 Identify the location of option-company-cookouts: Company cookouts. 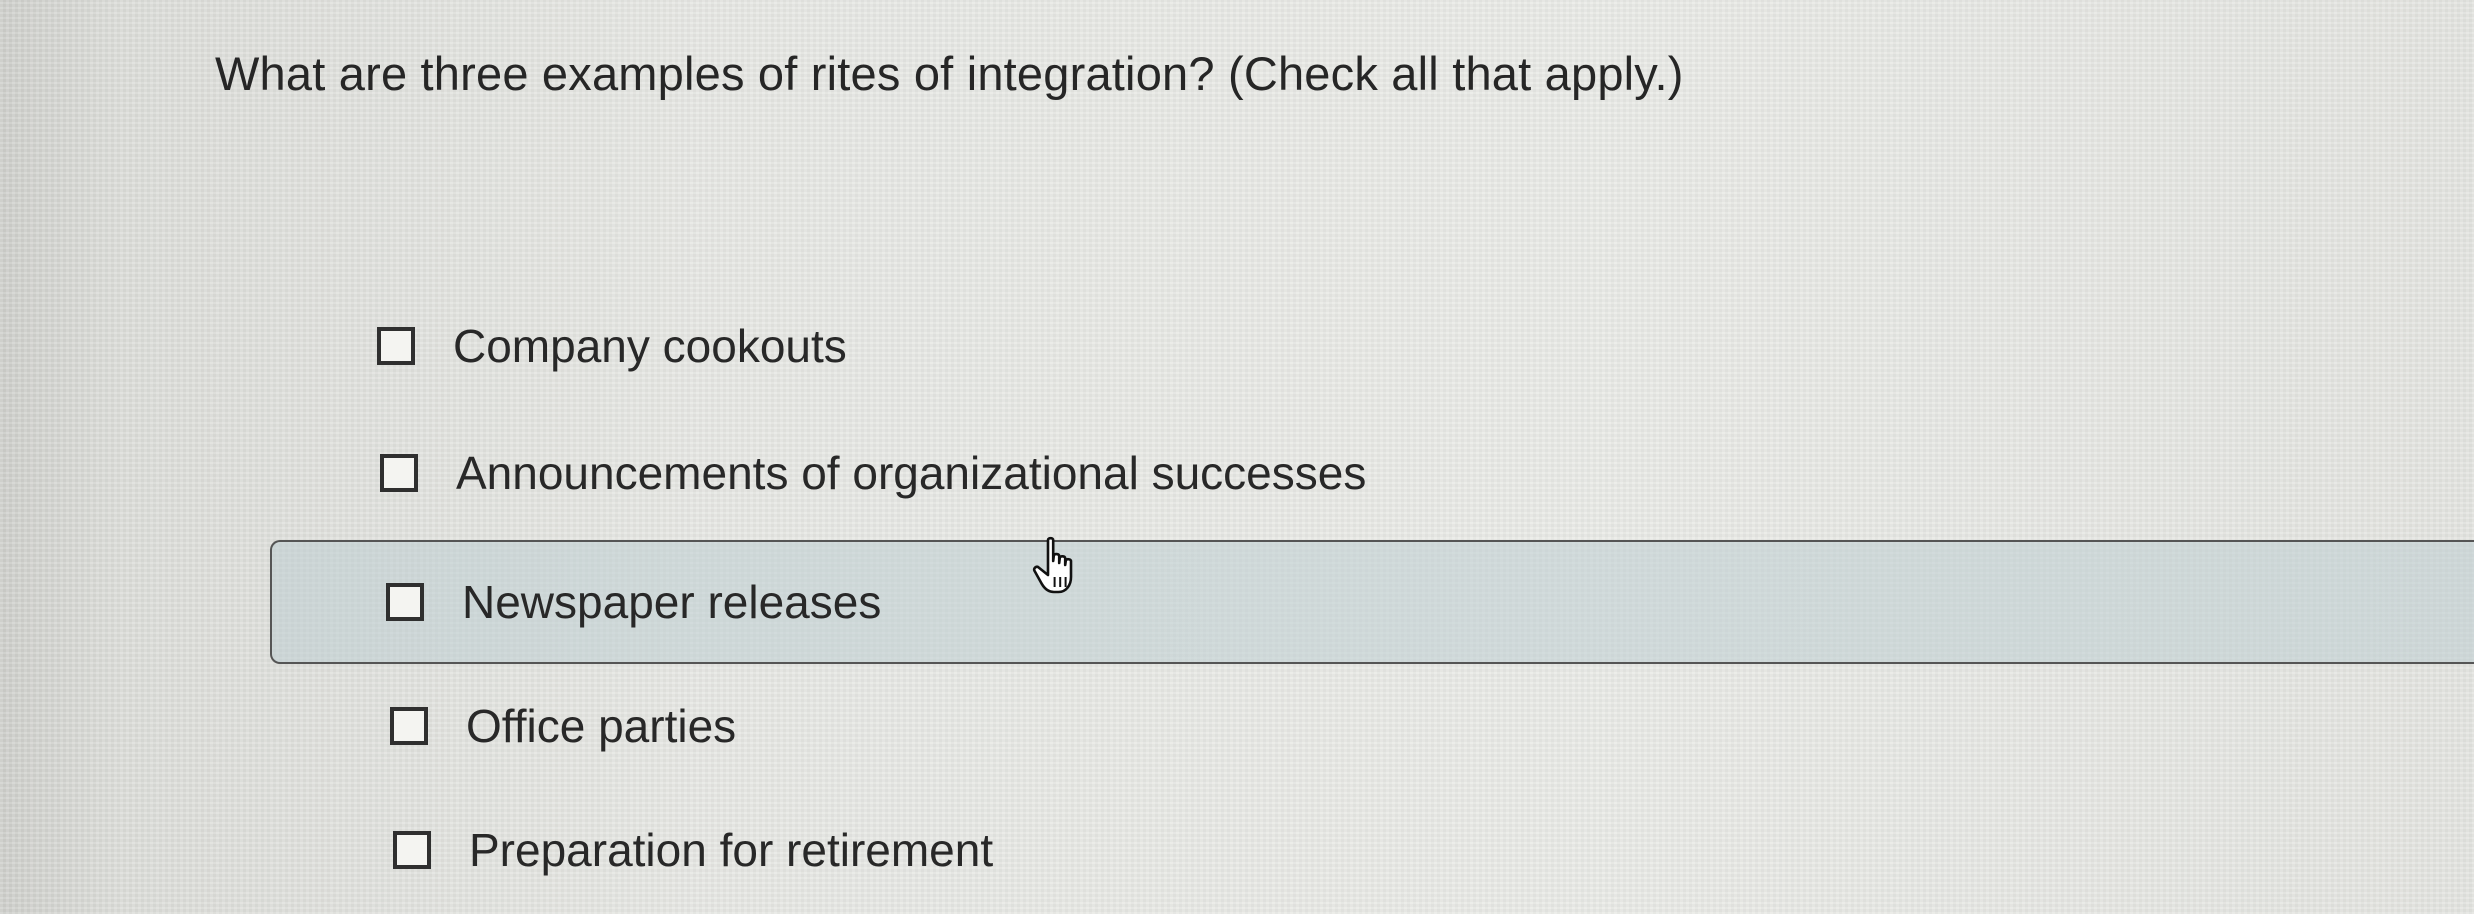
(612, 346).